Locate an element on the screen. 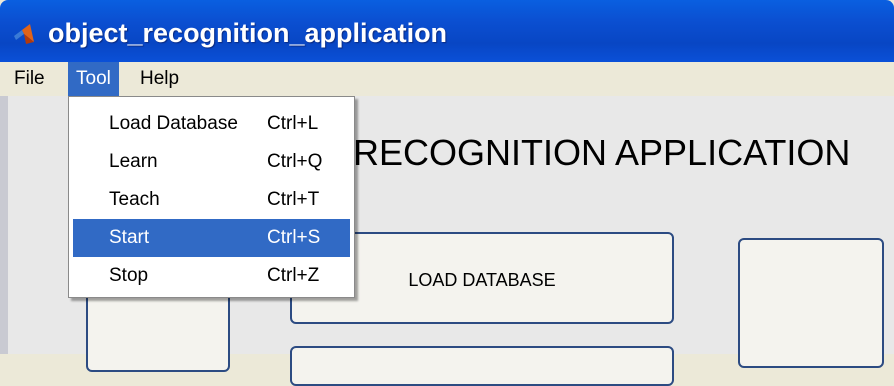  menu-item-stop: Stop Ctrl+Z is located at coordinates (211, 276).